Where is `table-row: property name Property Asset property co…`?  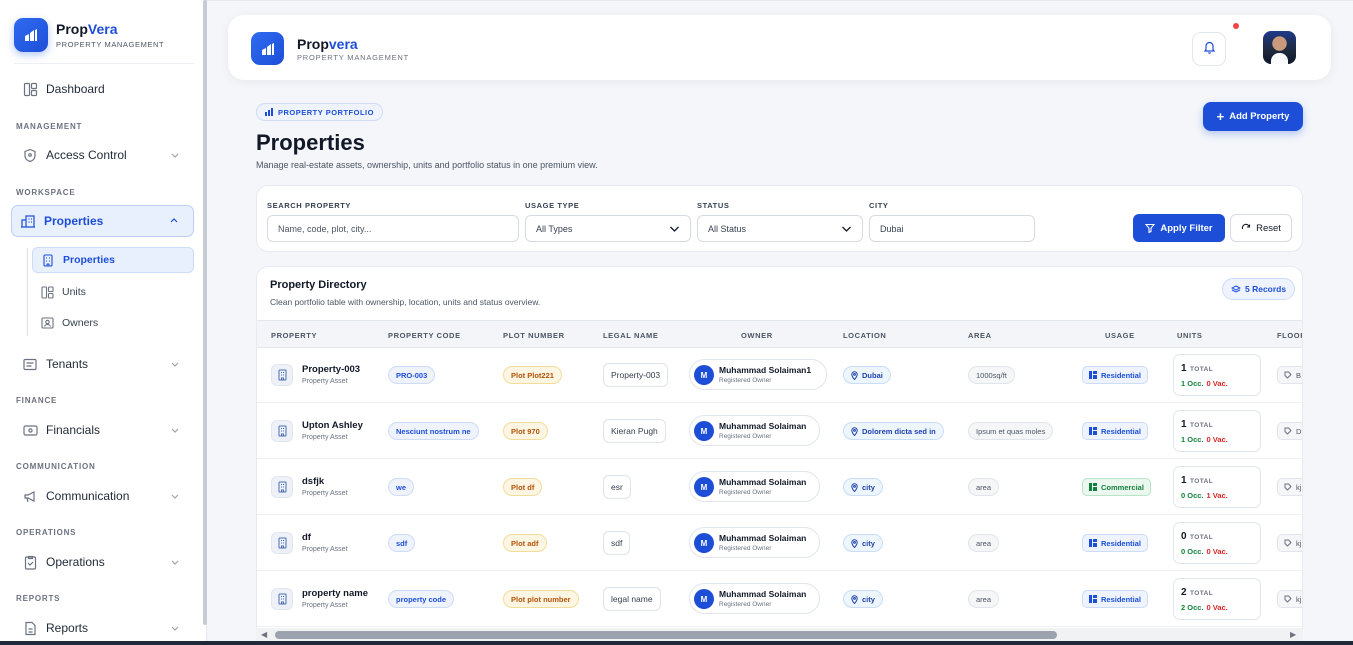 table-row: property name Property Asset property co… is located at coordinates (779, 599).